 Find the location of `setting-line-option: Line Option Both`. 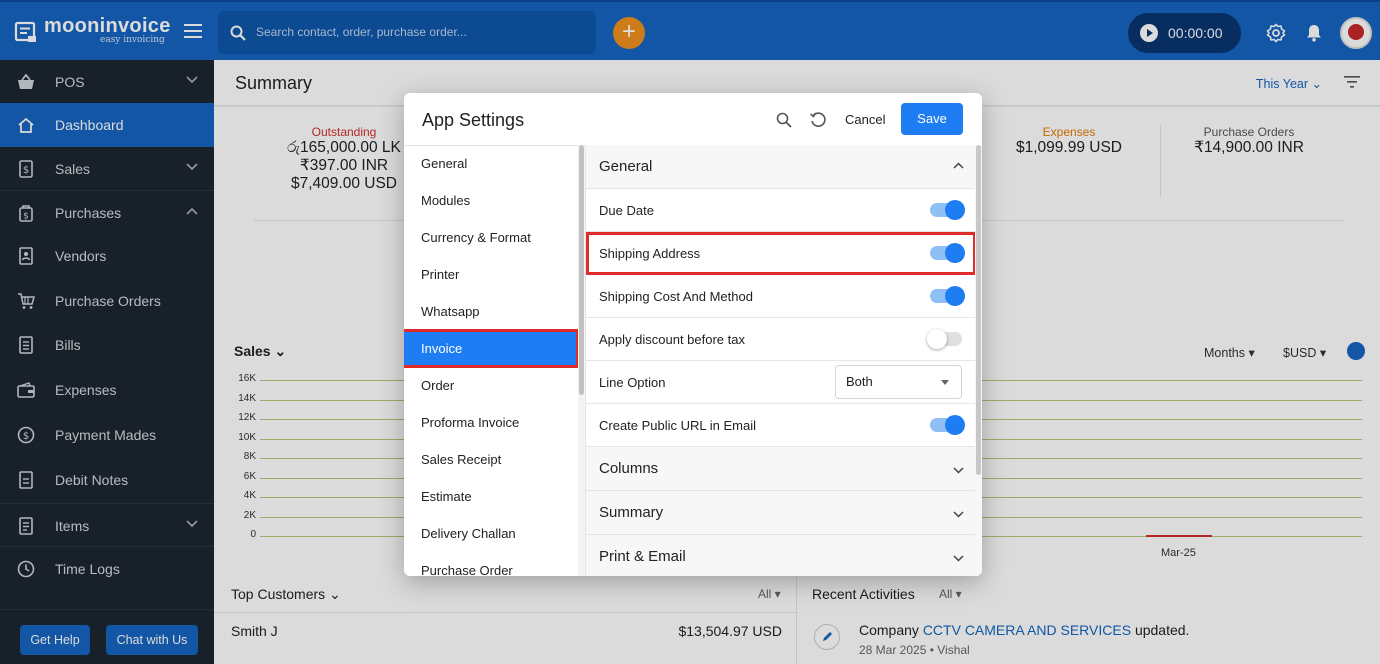

setting-line-option: Line Option Both is located at coordinates (780, 382).